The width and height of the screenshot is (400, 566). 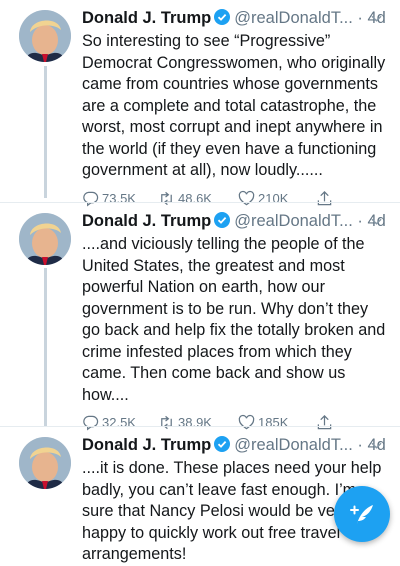 I want to click on compose-tweet-icon, so click(x=361, y=514).